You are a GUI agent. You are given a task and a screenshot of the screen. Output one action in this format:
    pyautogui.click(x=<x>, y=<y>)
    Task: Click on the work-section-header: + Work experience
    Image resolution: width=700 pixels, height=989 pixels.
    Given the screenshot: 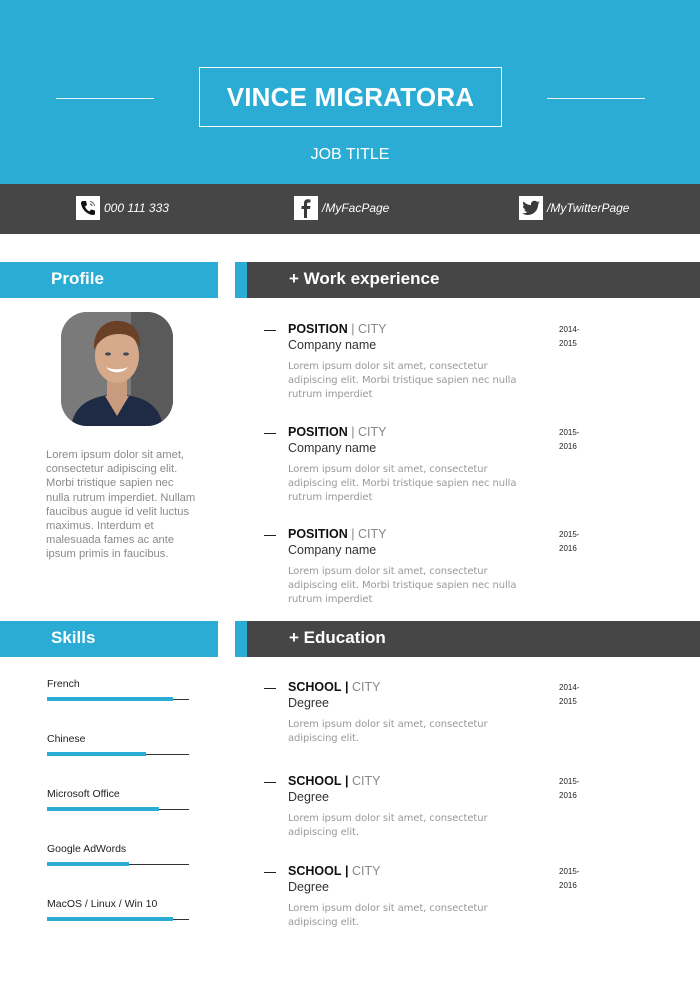 What is the action you would take?
    pyautogui.click(x=467, y=280)
    